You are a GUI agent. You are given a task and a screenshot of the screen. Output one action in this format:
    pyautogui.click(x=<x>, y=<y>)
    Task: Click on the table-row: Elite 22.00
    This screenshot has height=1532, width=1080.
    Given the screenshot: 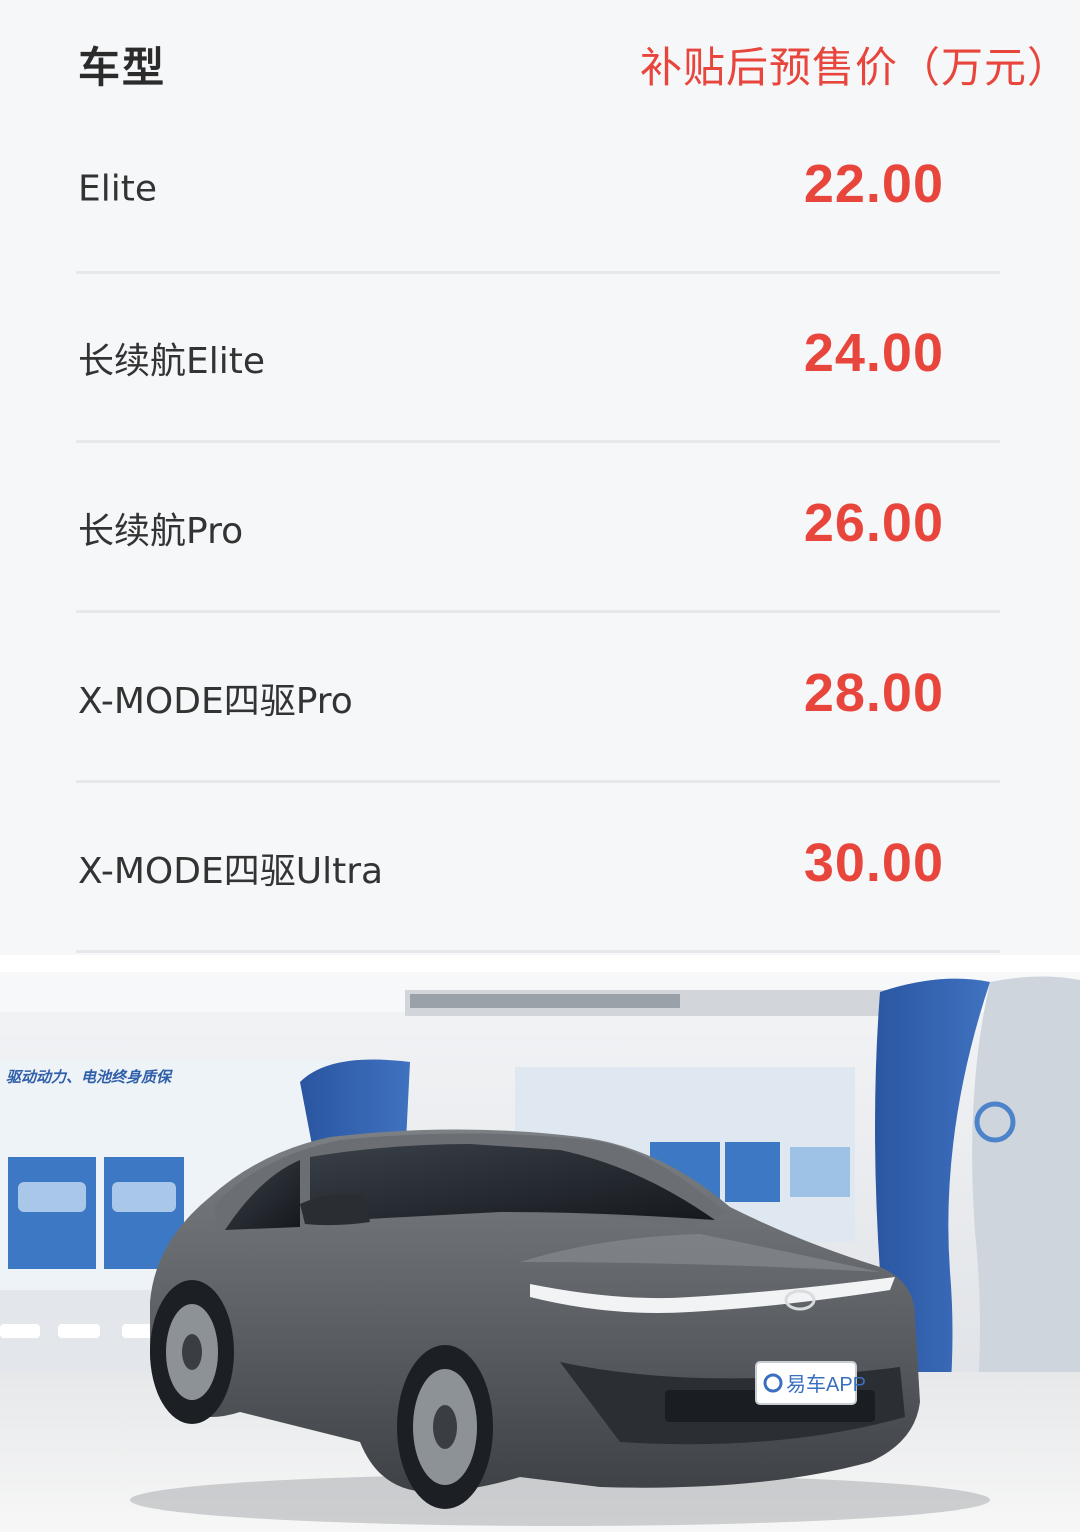 What is the action you would take?
    pyautogui.click(x=540, y=189)
    